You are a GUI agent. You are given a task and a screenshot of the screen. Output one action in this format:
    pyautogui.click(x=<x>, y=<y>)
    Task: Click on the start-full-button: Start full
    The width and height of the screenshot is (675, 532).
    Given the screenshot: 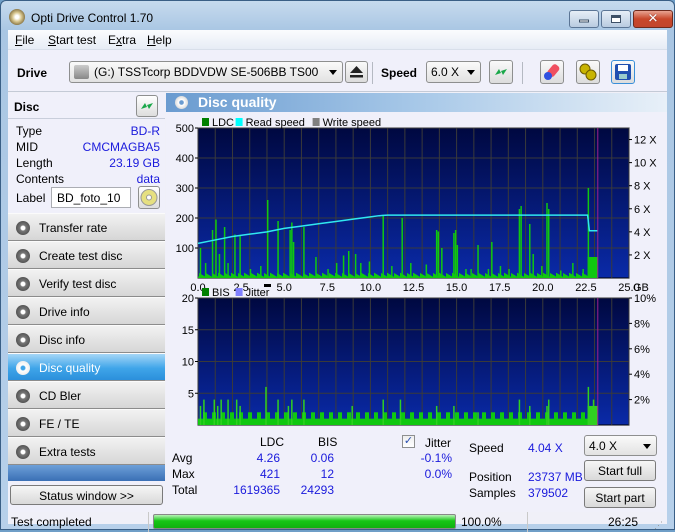 What is the action you would take?
    pyautogui.click(x=620, y=470)
    